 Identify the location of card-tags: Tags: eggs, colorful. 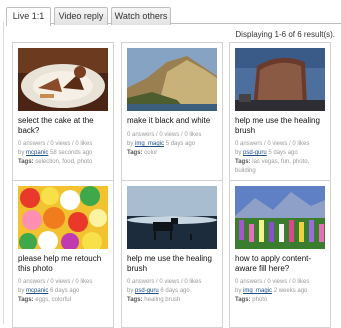
(65, 300).